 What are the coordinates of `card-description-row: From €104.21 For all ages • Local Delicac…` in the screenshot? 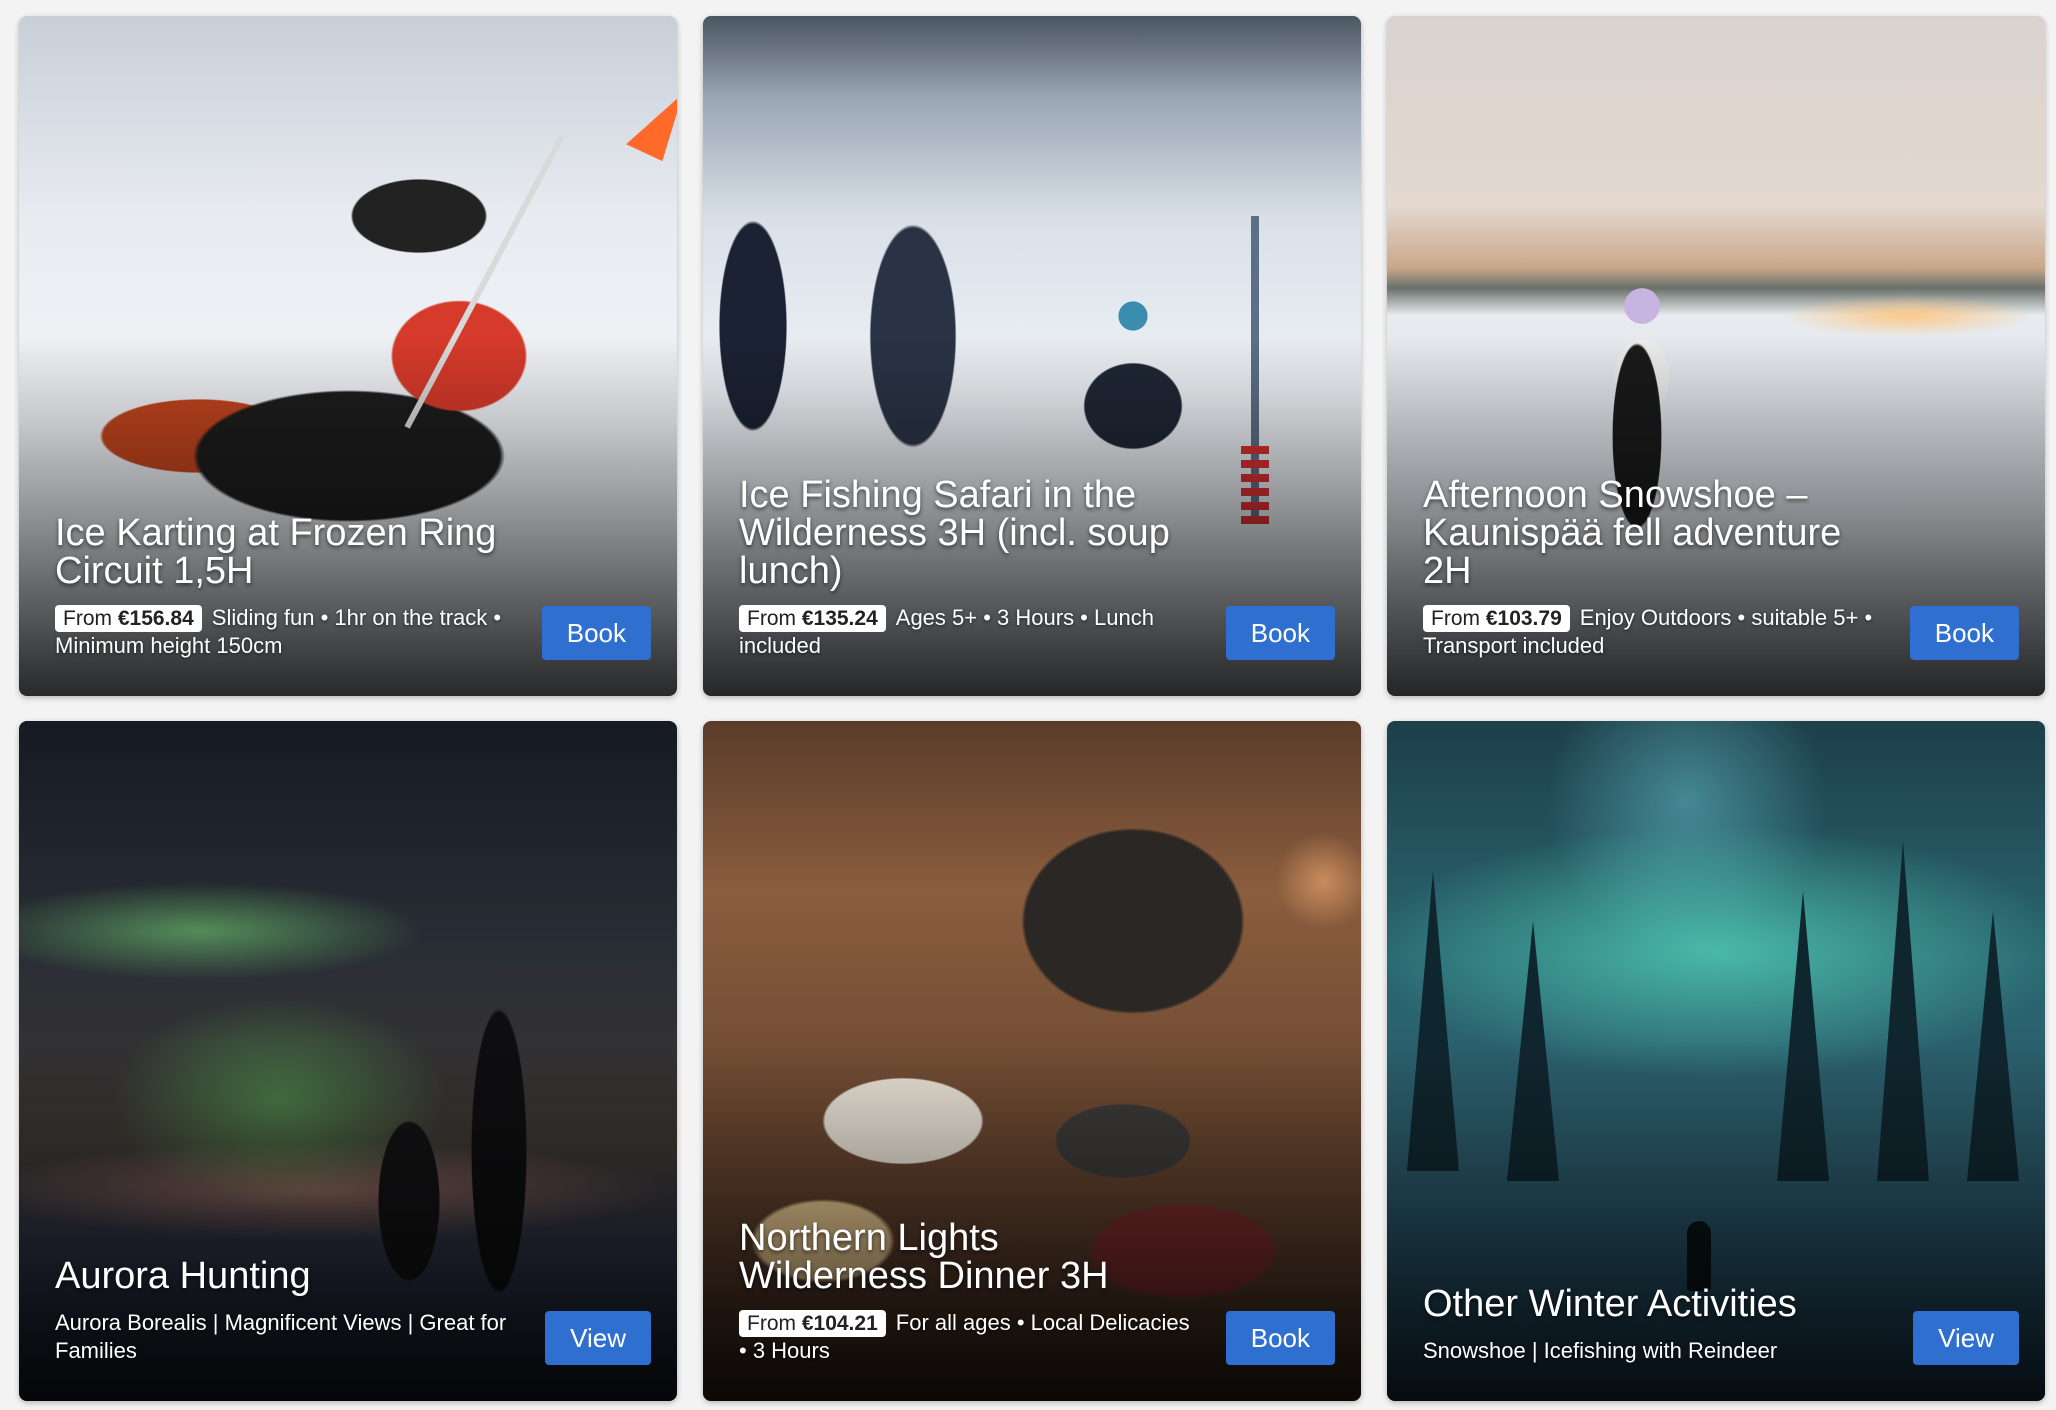 It's located at (965, 1337).